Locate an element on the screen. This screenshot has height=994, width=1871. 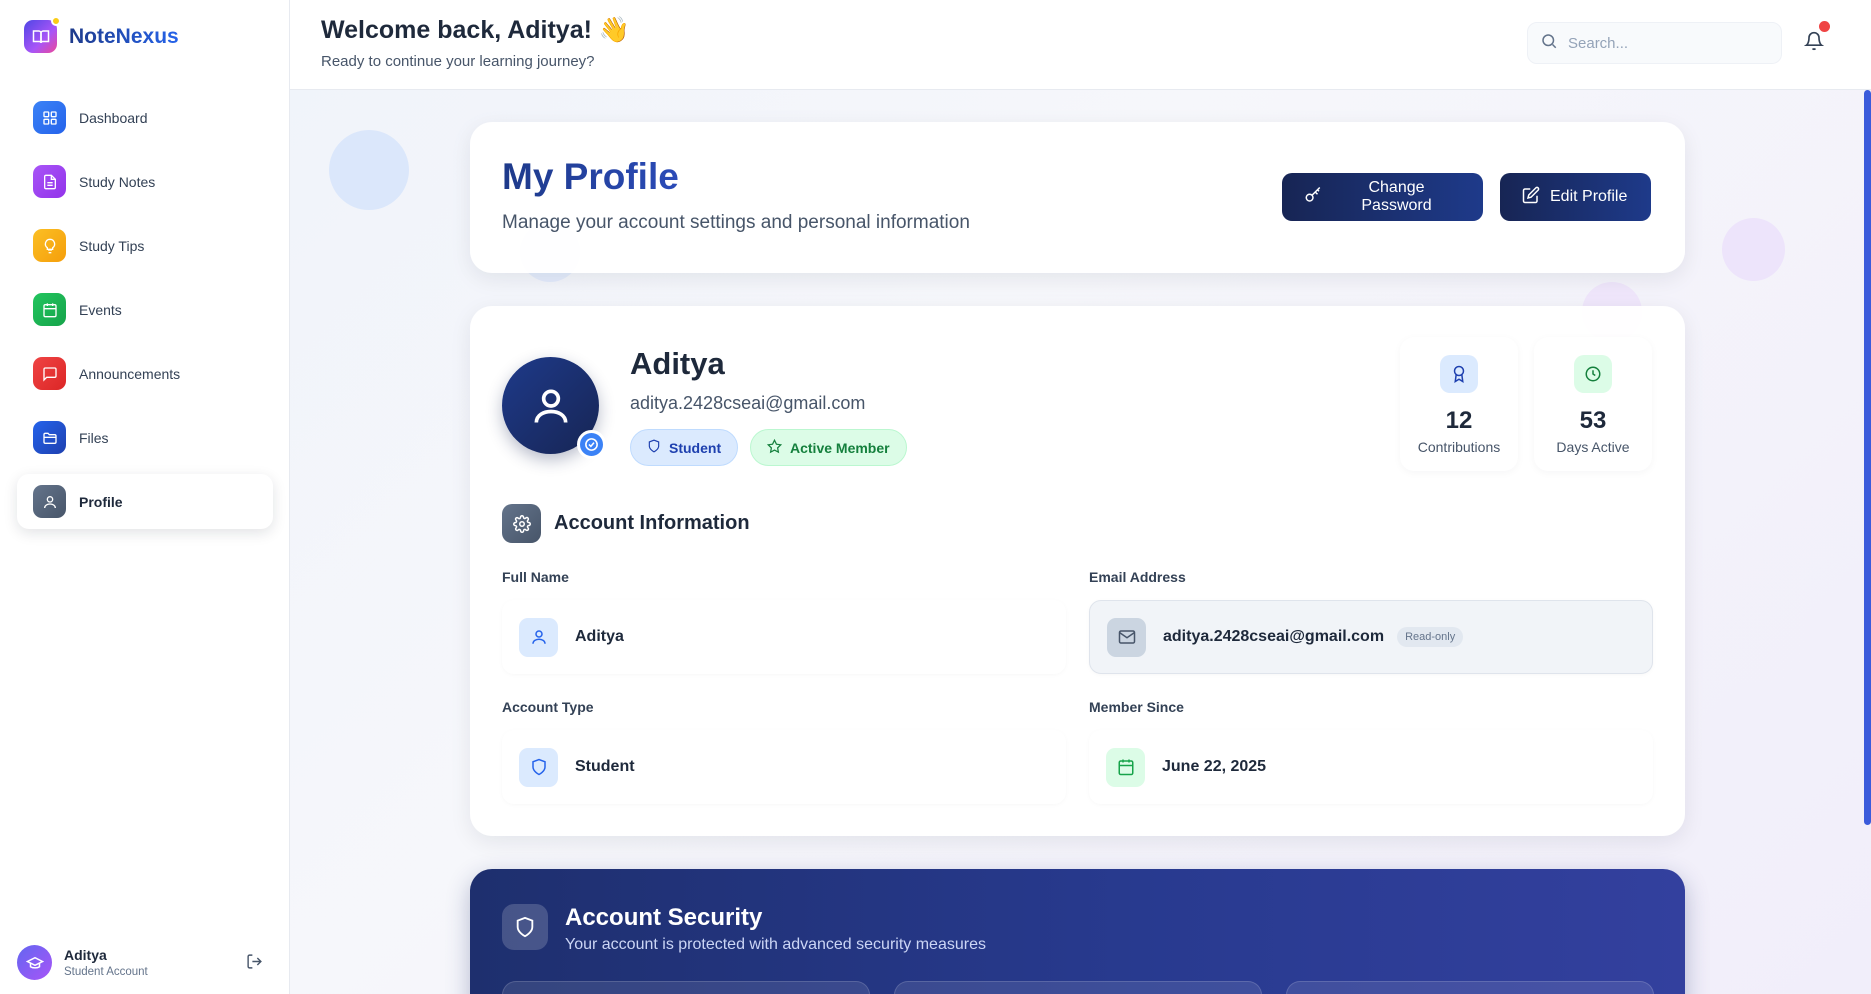
gear-icon is located at coordinates (521, 523).